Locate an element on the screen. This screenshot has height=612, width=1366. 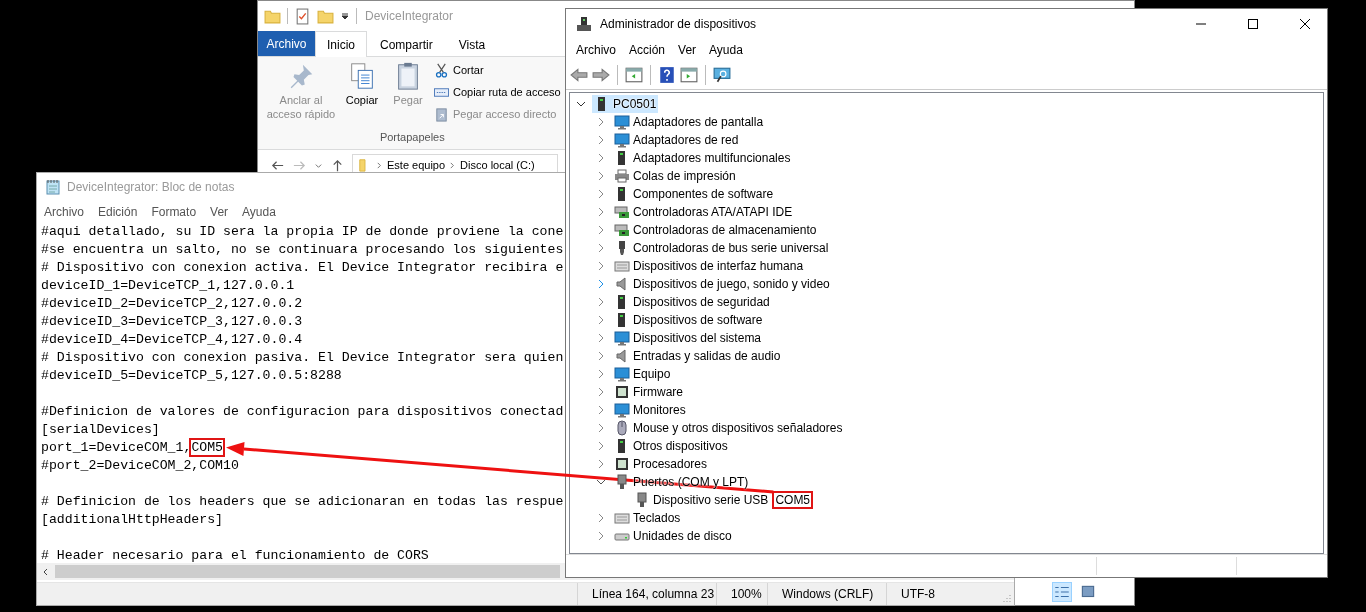
tree-item: Dispositivos de interfaz humana is located at coordinates (709, 266).